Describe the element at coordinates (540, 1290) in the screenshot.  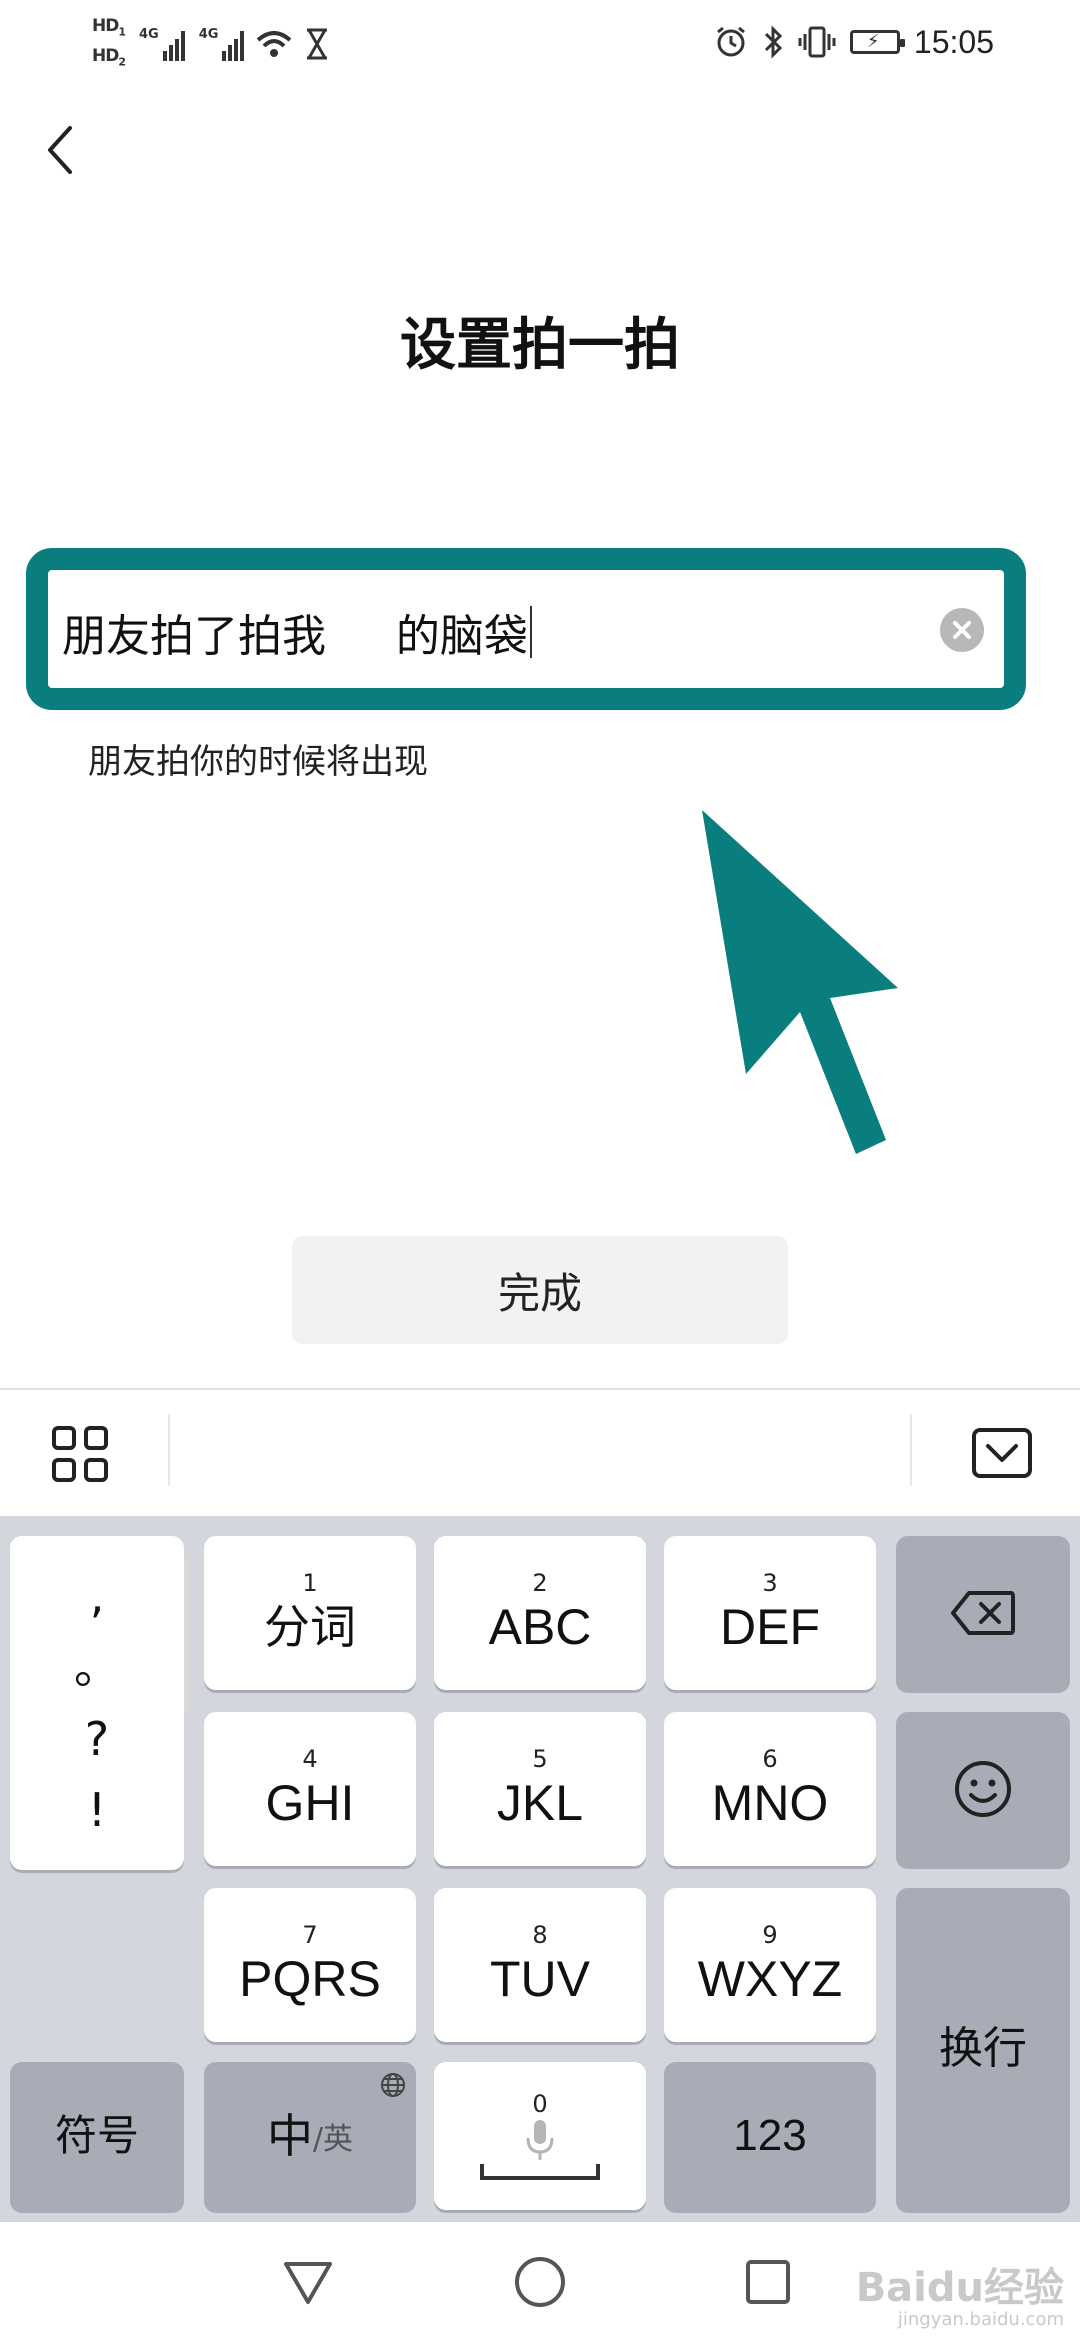
I see `done-button: 完成` at that location.